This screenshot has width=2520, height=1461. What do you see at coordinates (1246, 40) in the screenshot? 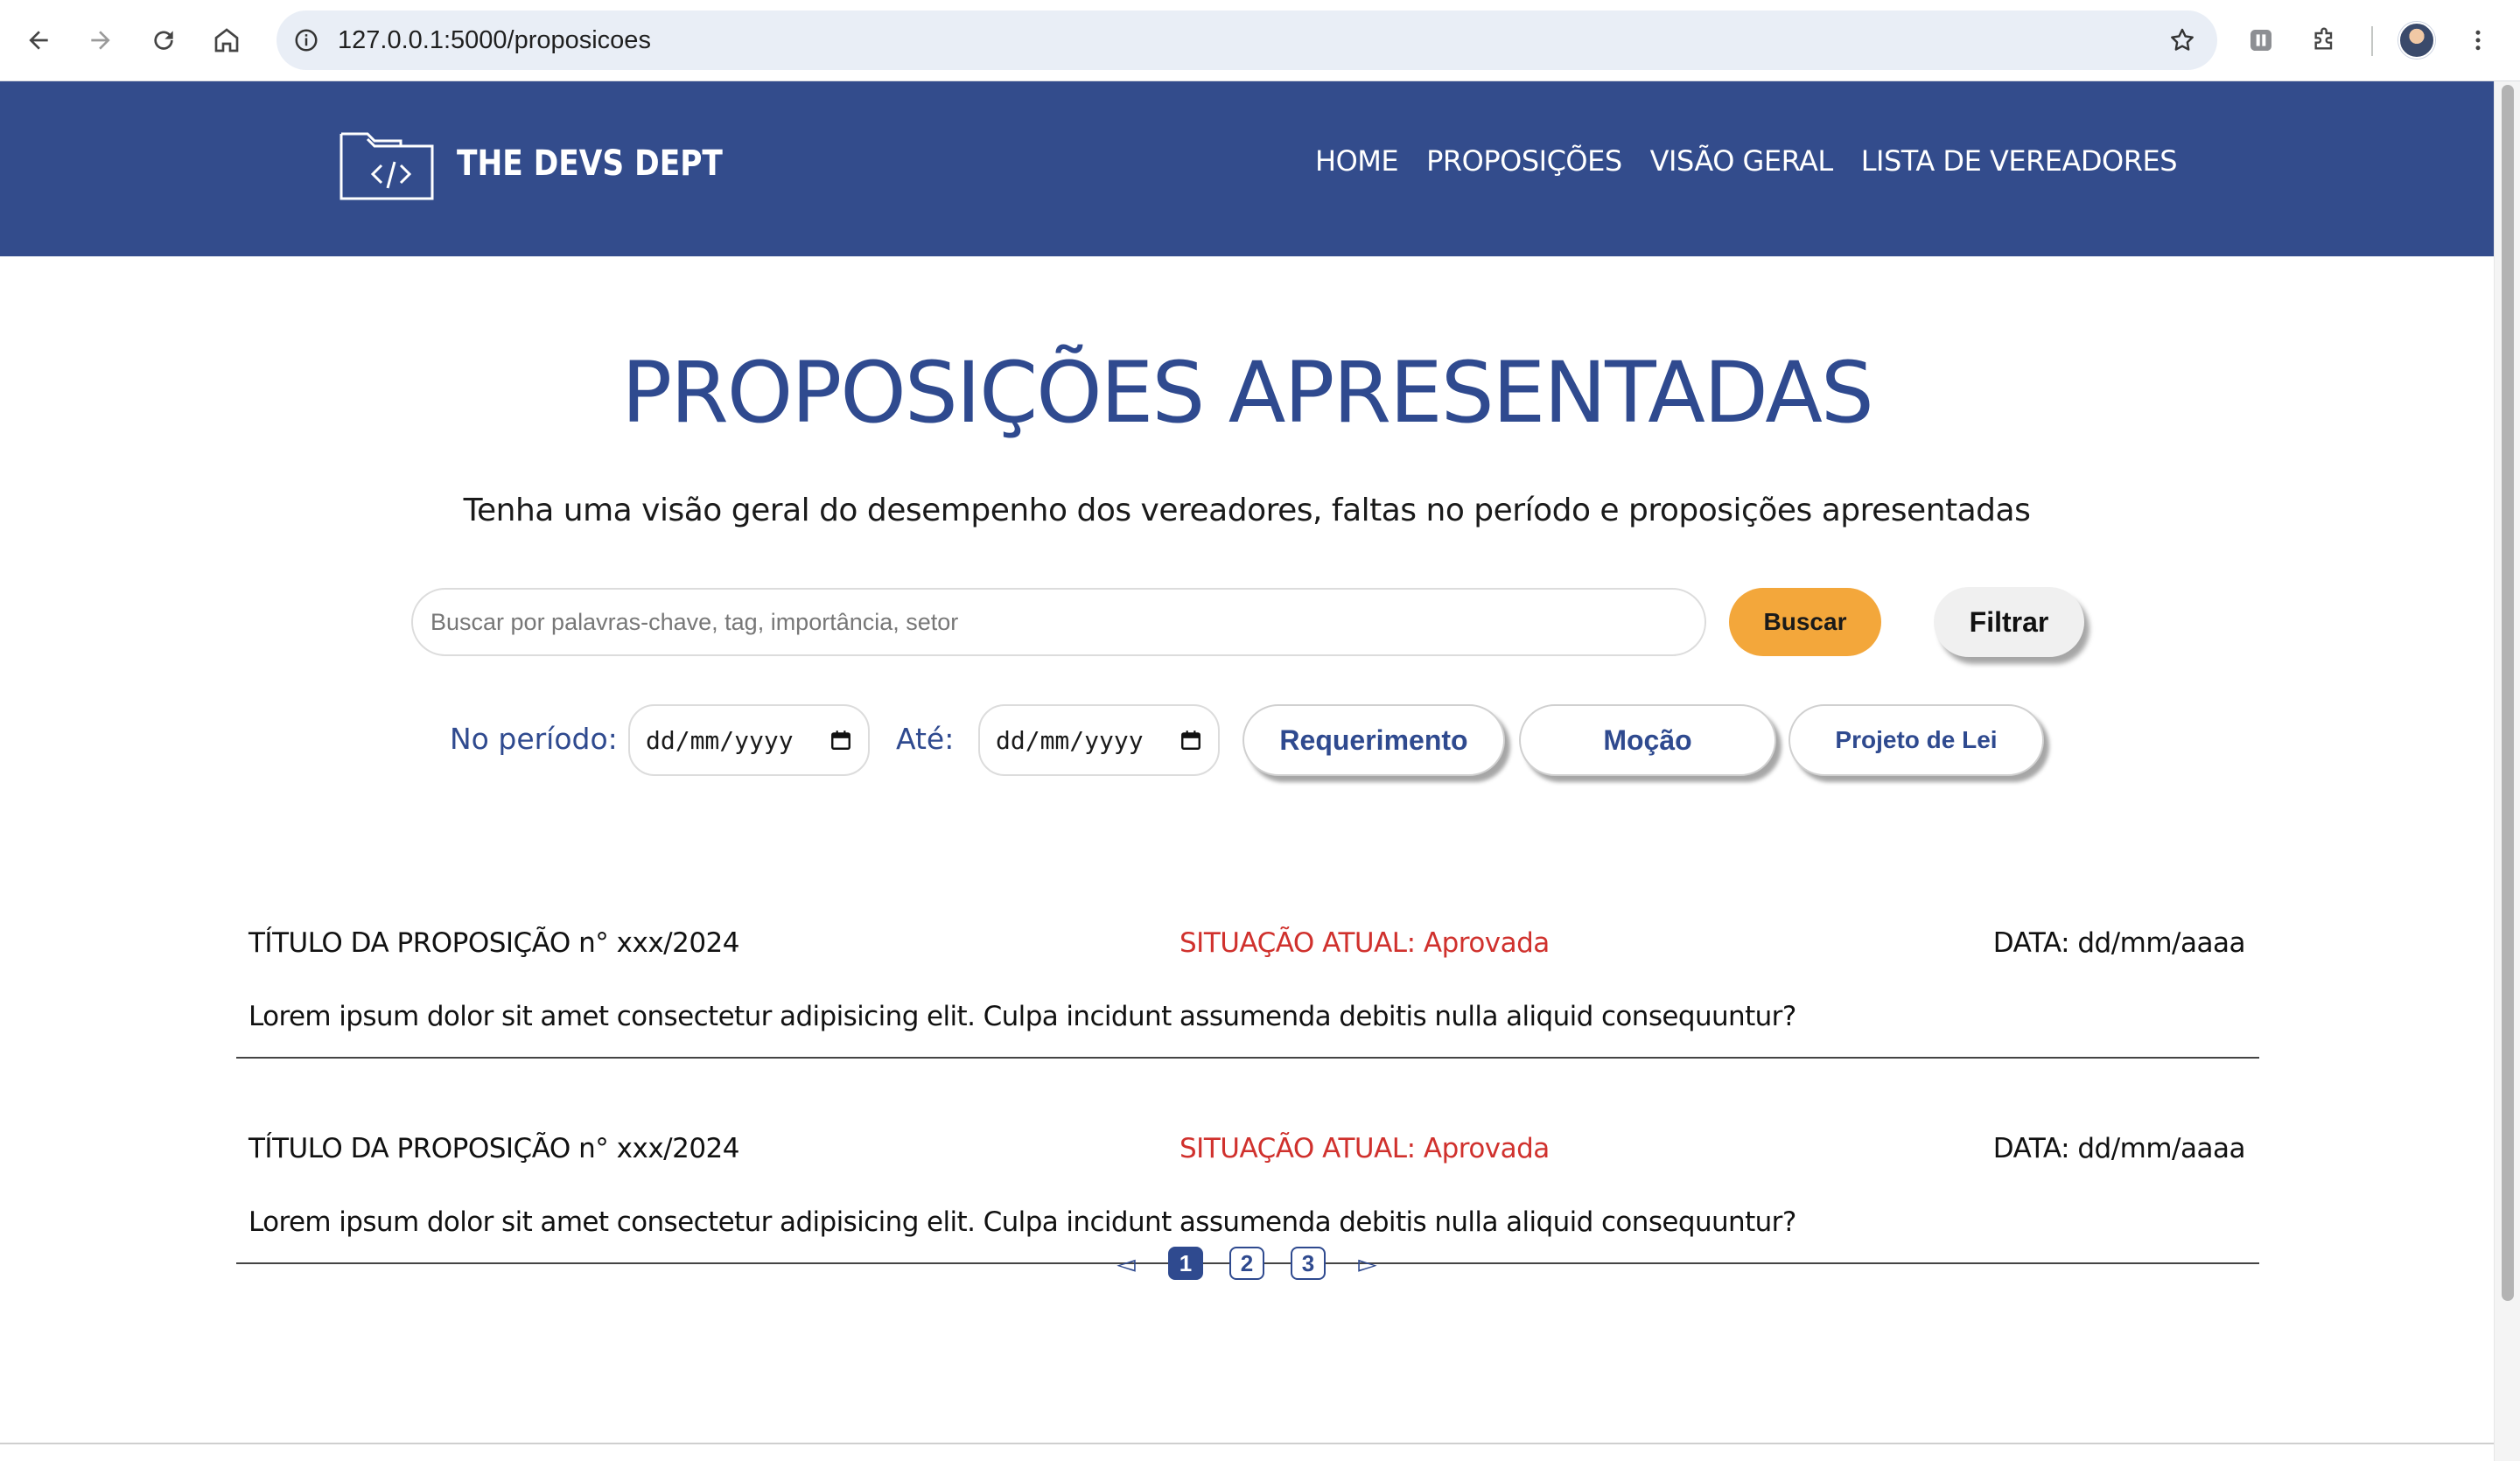
I see `address-bar: 127.0.0.1:5000/proposicoes` at bounding box center [1246, 40].